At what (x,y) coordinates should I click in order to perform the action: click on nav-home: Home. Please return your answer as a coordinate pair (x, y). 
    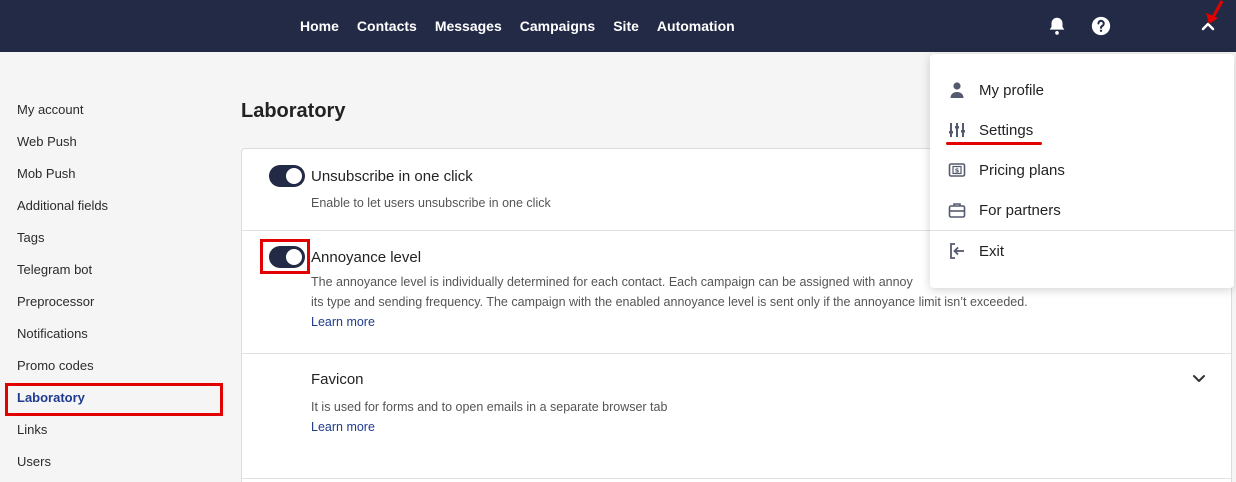
    Looking at the image, I should click on (319, 26).